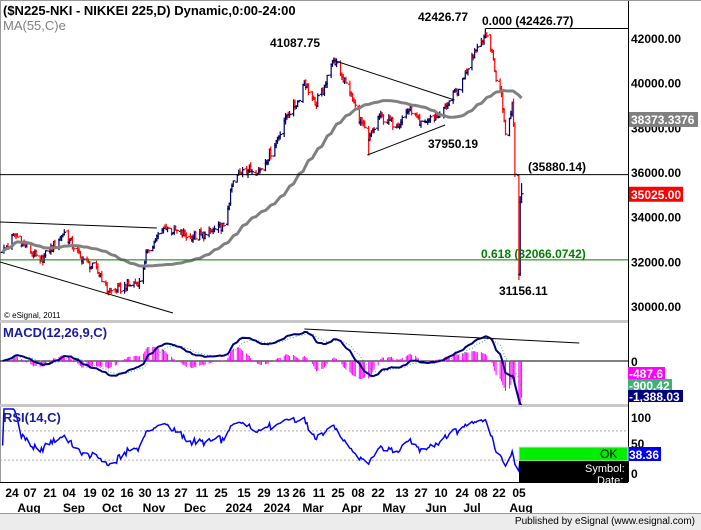 The width and height of the screenshot is (701, 530). Describe the element at coordinates (154, 507) in the screenshot. I see `month-label: Nov` at that location.